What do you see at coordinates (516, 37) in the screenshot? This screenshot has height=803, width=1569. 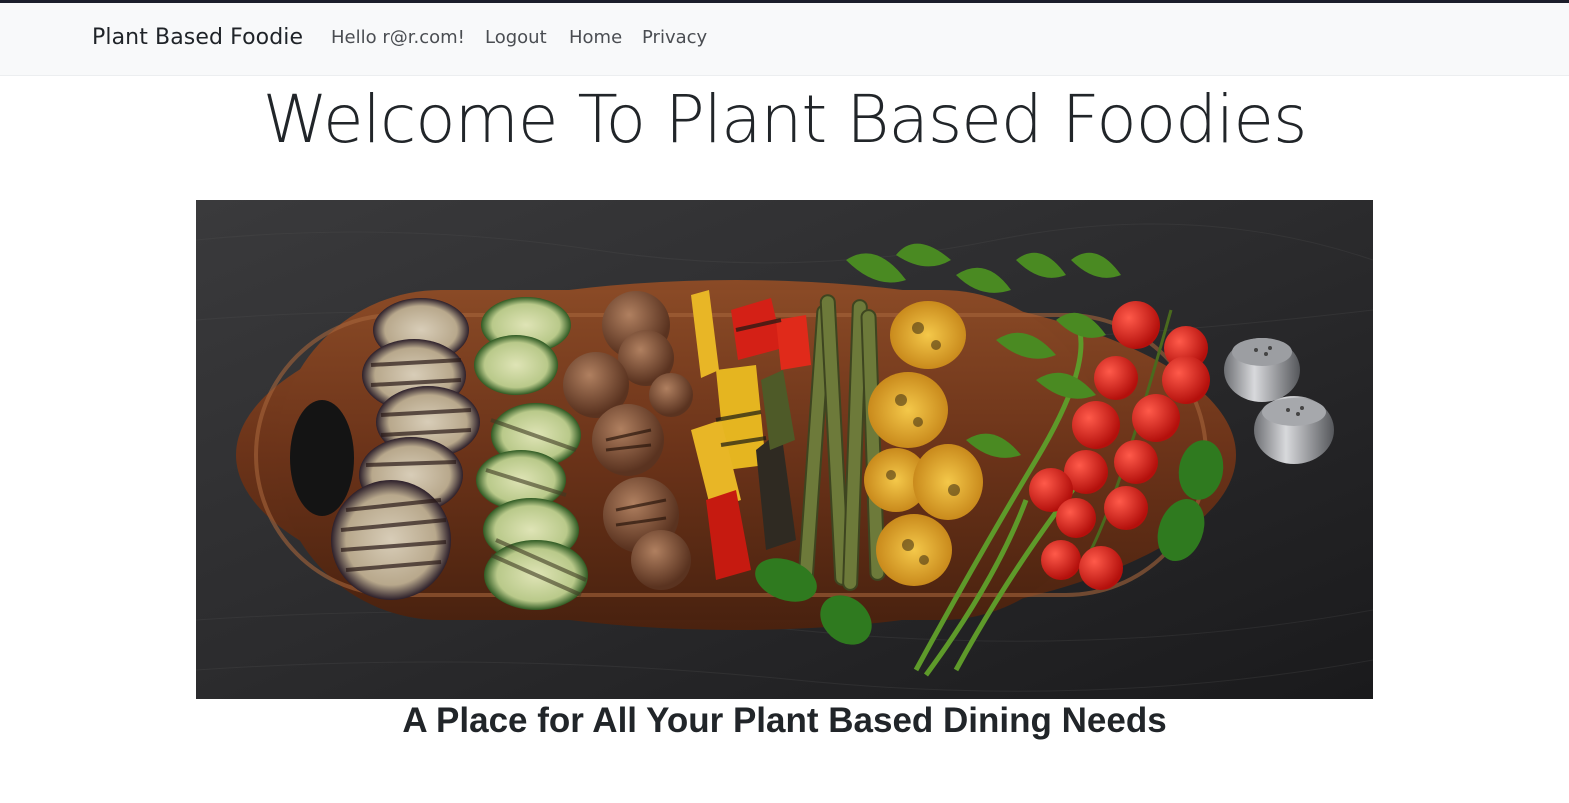 I see `nav-logout-link: Logout` at bounding box center [516, 37].